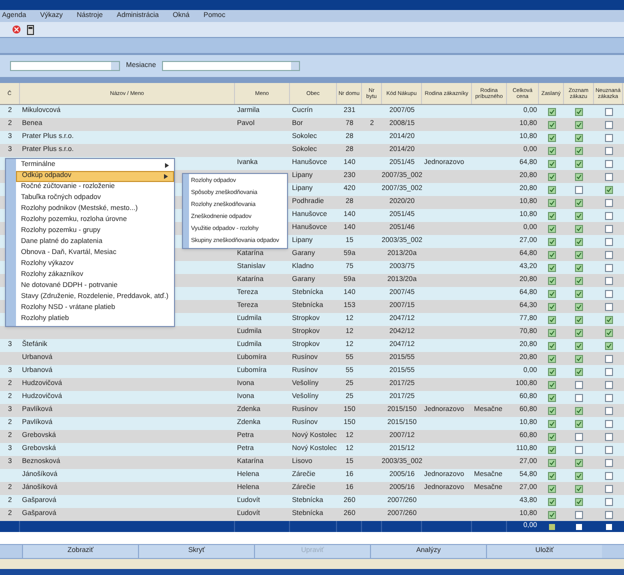 The image size is (624, 575). What do you see at coordinates (30, 29) in the screenshot?
I see `document-icon` at bounding box center [30, 29].